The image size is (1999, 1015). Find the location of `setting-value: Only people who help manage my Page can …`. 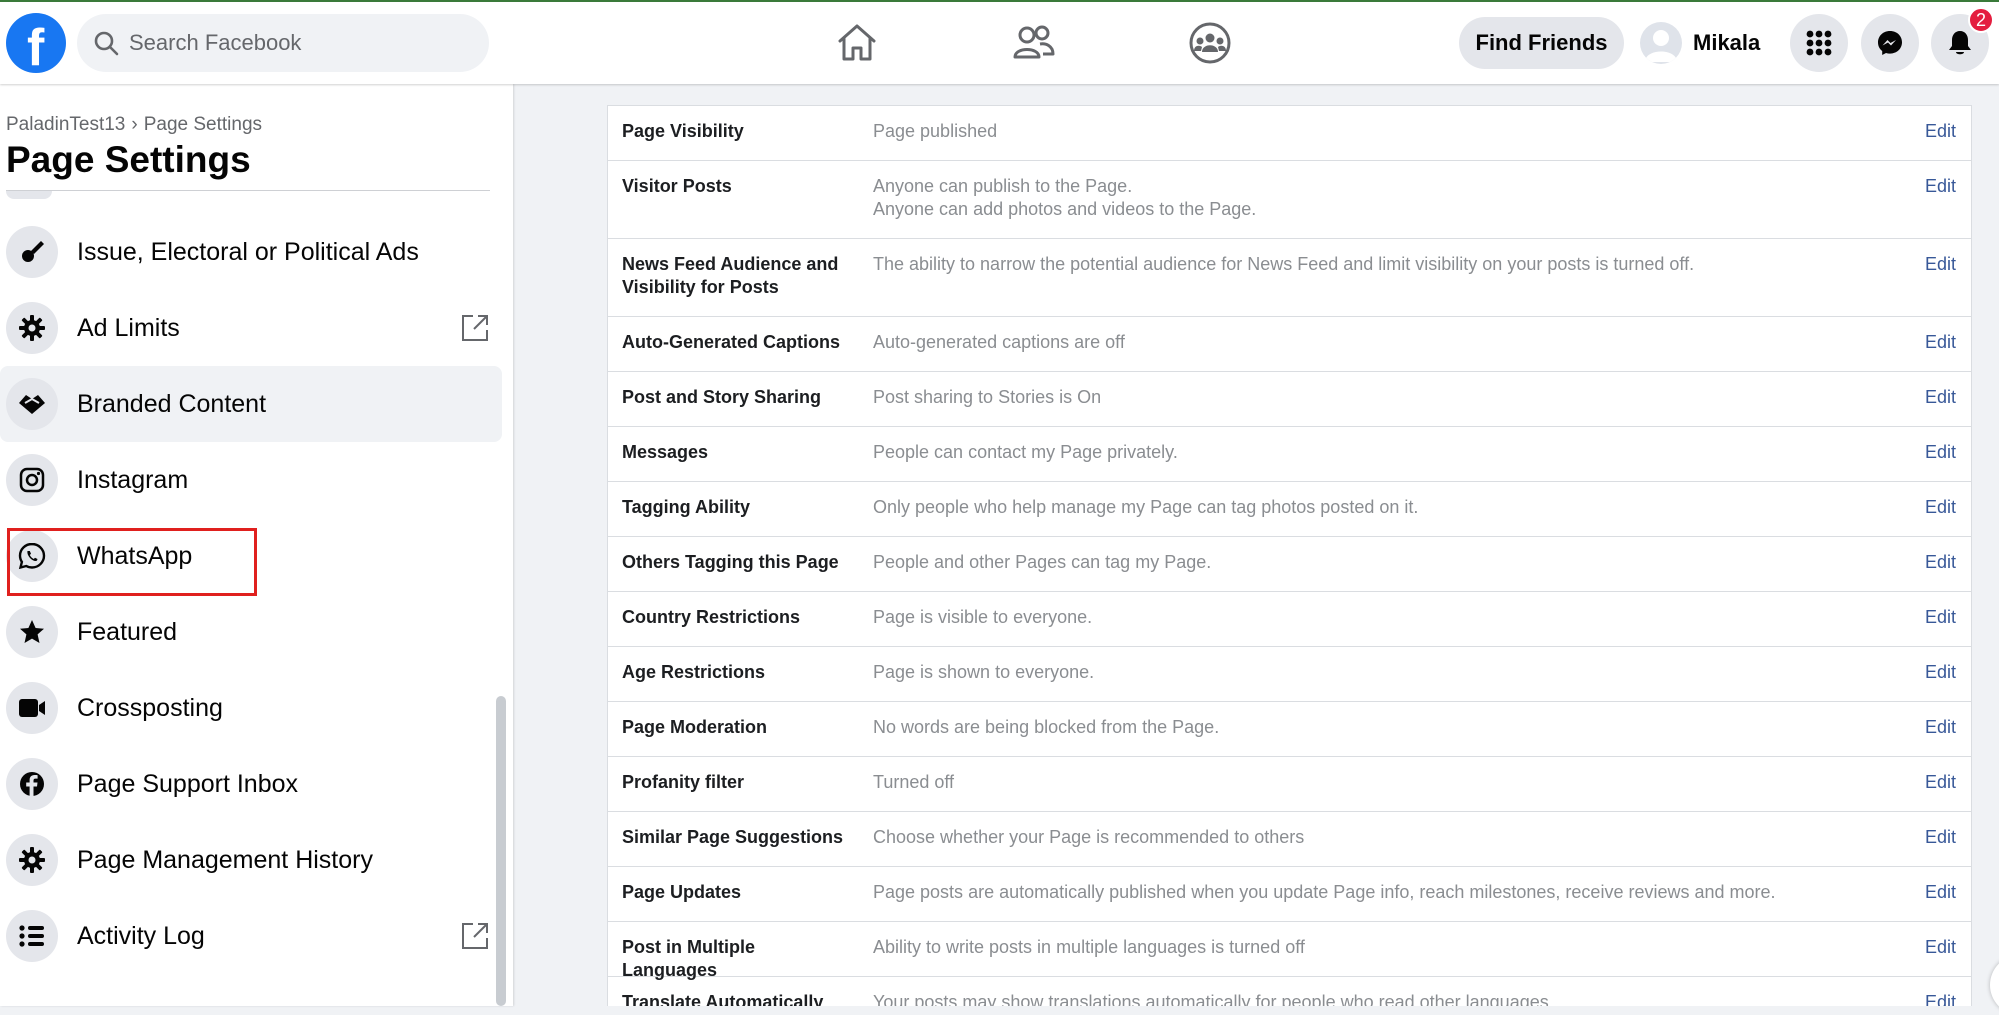

setting-value: Only people who help manage my Page can … is located at coordinates (1146, 507).